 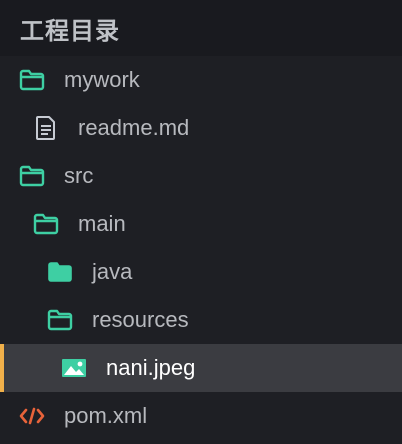 What do you see at coordinates (102, 79) in the screenshot?
I see `tree-item-label: mywork` at bounding box center [102, 79].